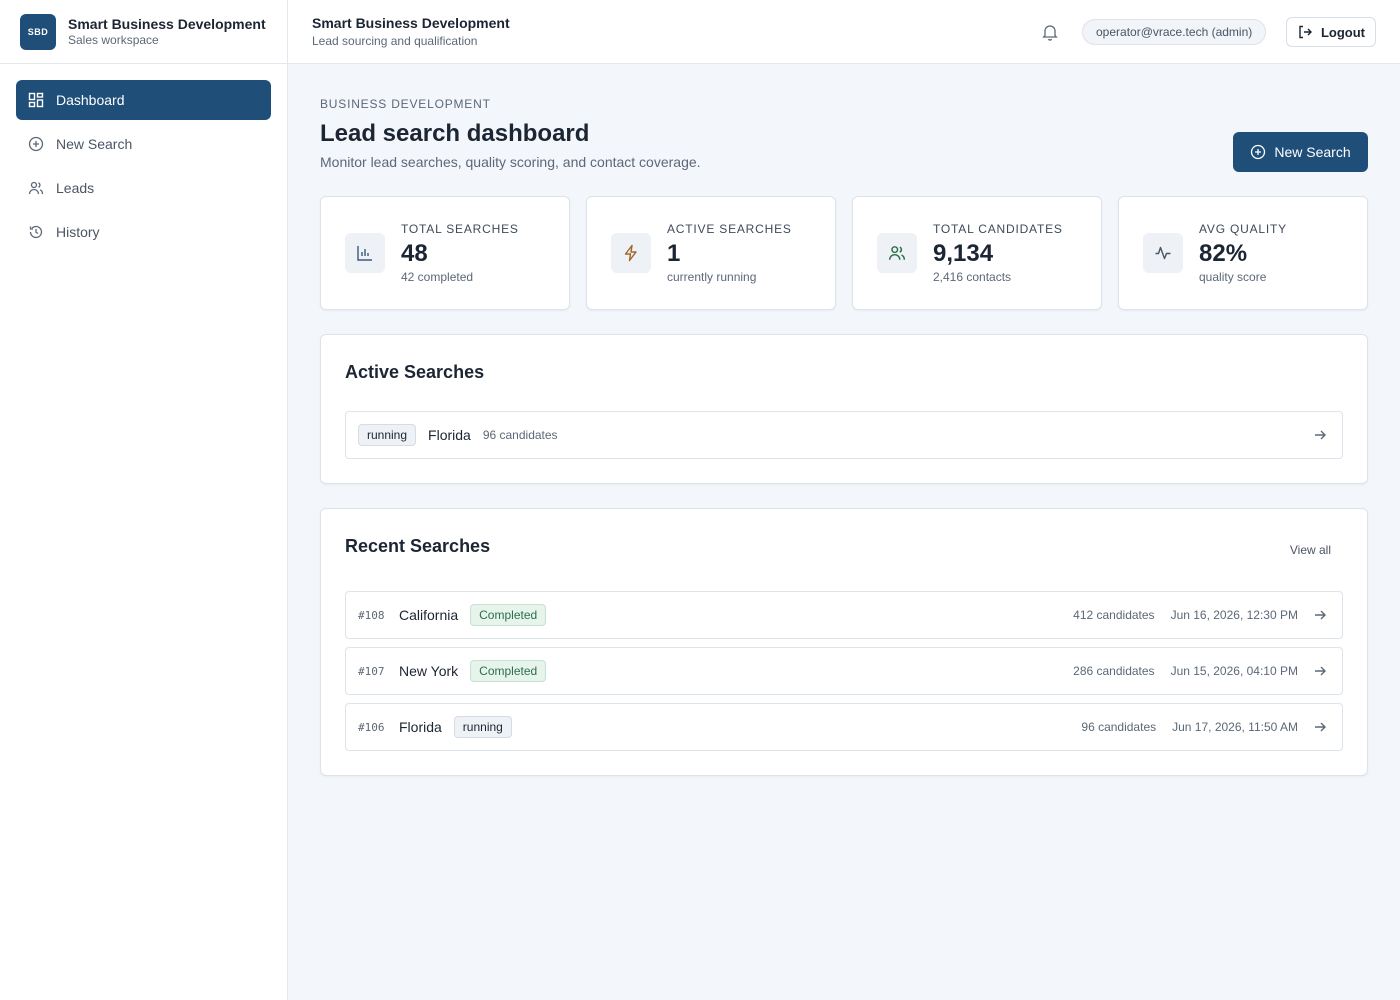 The height and width of the screenshot is (1000, 1400). Describe the element at coordinates (75, 188) in the screenshot. I see `sidebar-item-label: Leads` at that location.